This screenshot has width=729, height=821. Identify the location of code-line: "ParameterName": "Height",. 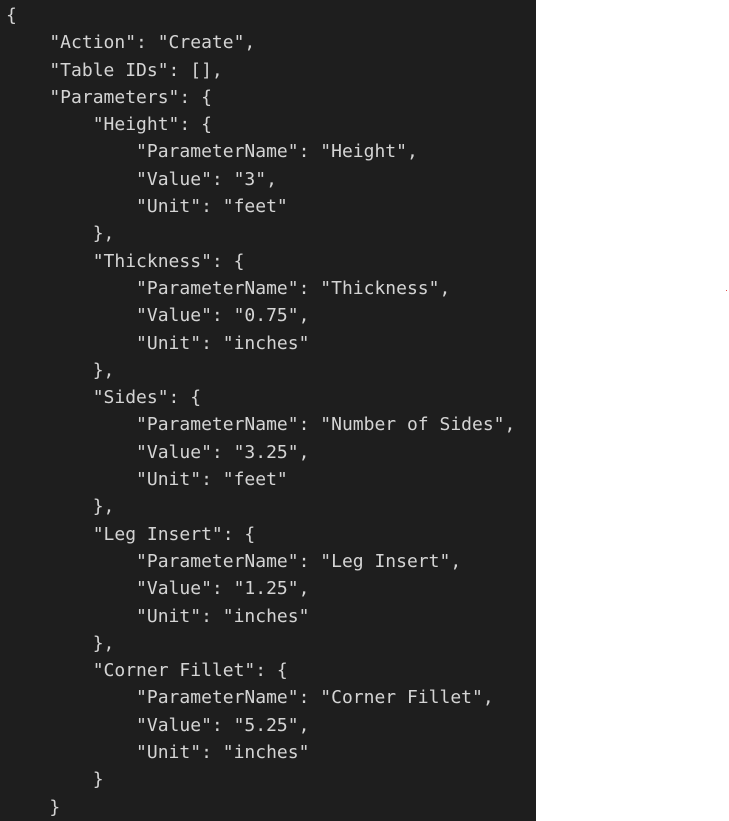
(212, 152).